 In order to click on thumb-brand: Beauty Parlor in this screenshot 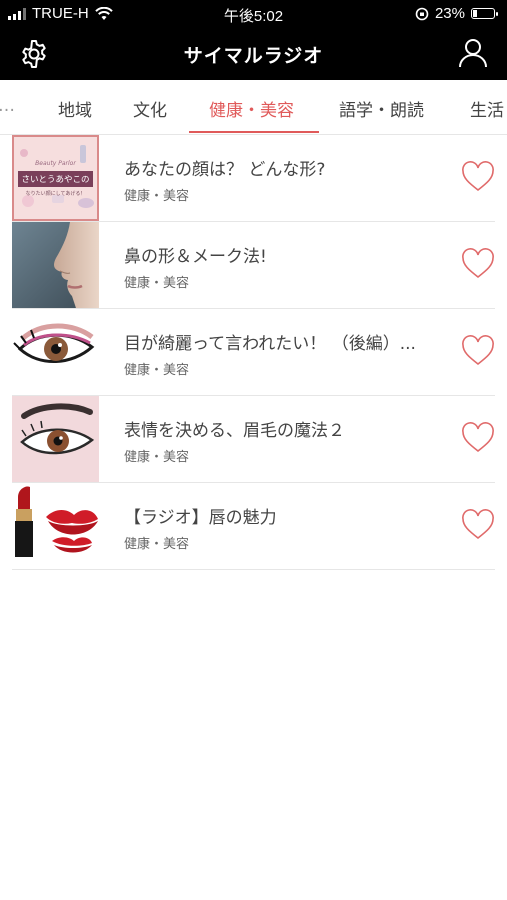, I will do `click(55, 163)`.